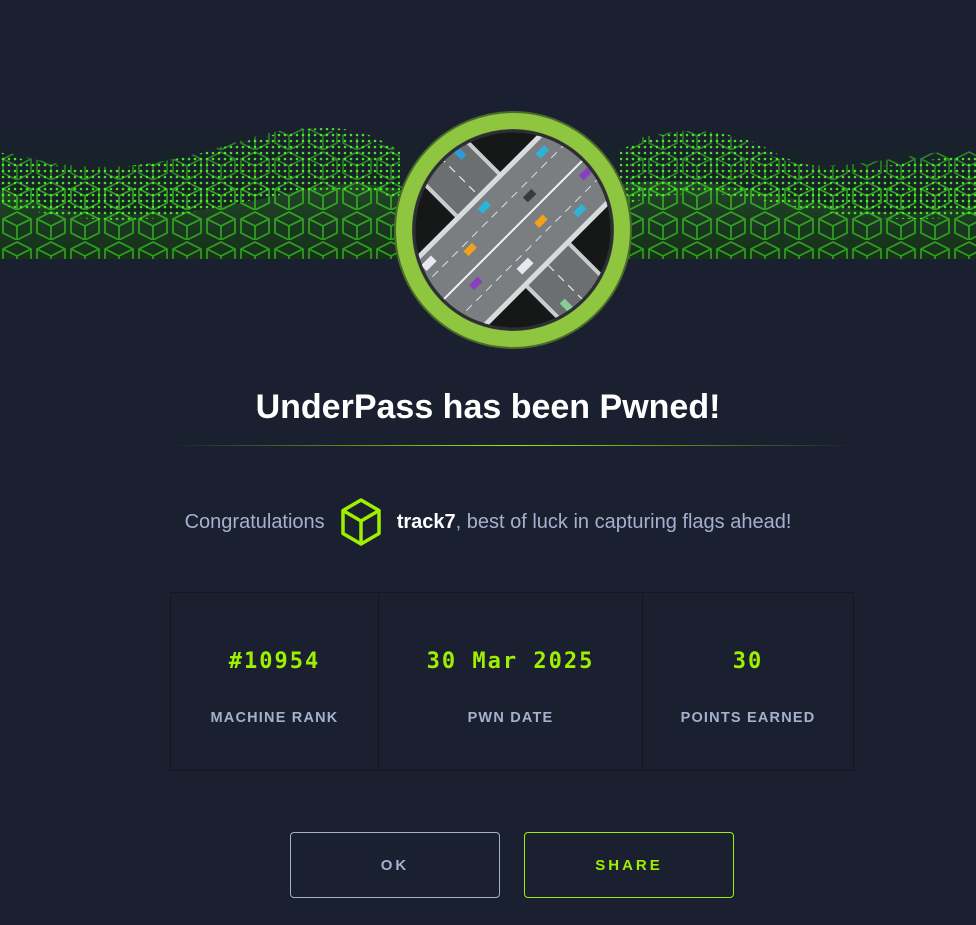  I want to click on congratulations-tail: , best of luck in capturing flags ahead!, so click(623, 521).